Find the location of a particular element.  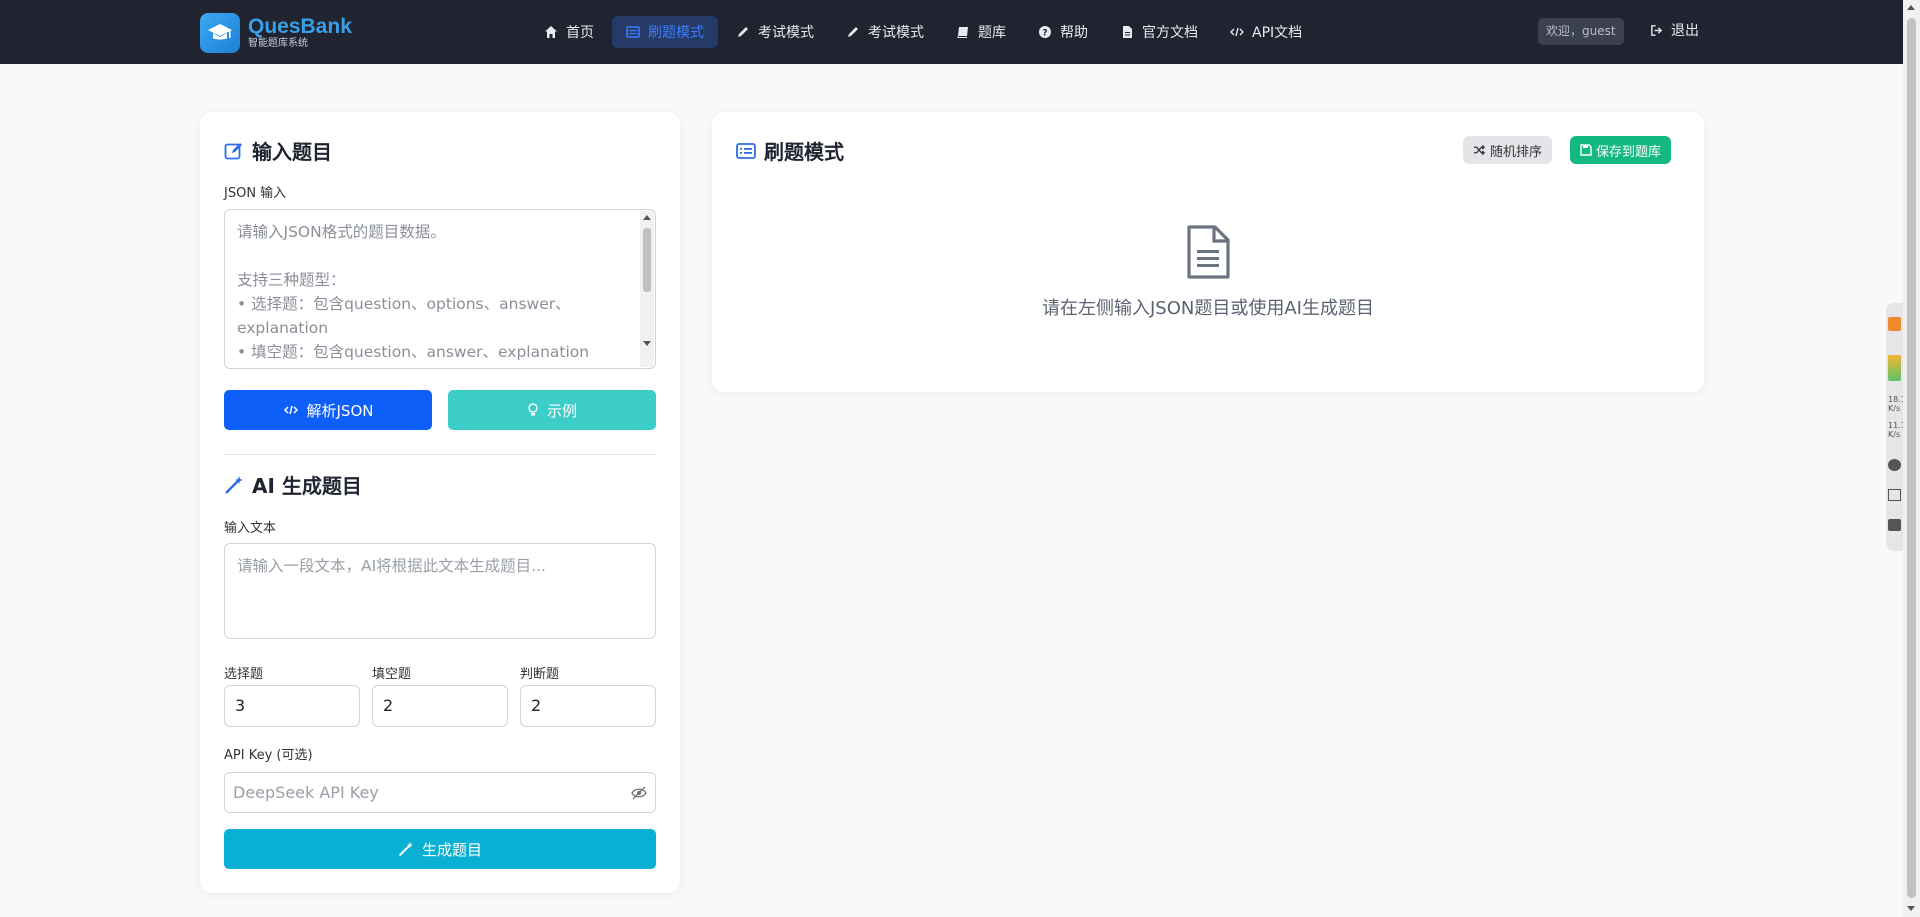

nav-help-label: 帮助 is located at coordinates (1074, 33).